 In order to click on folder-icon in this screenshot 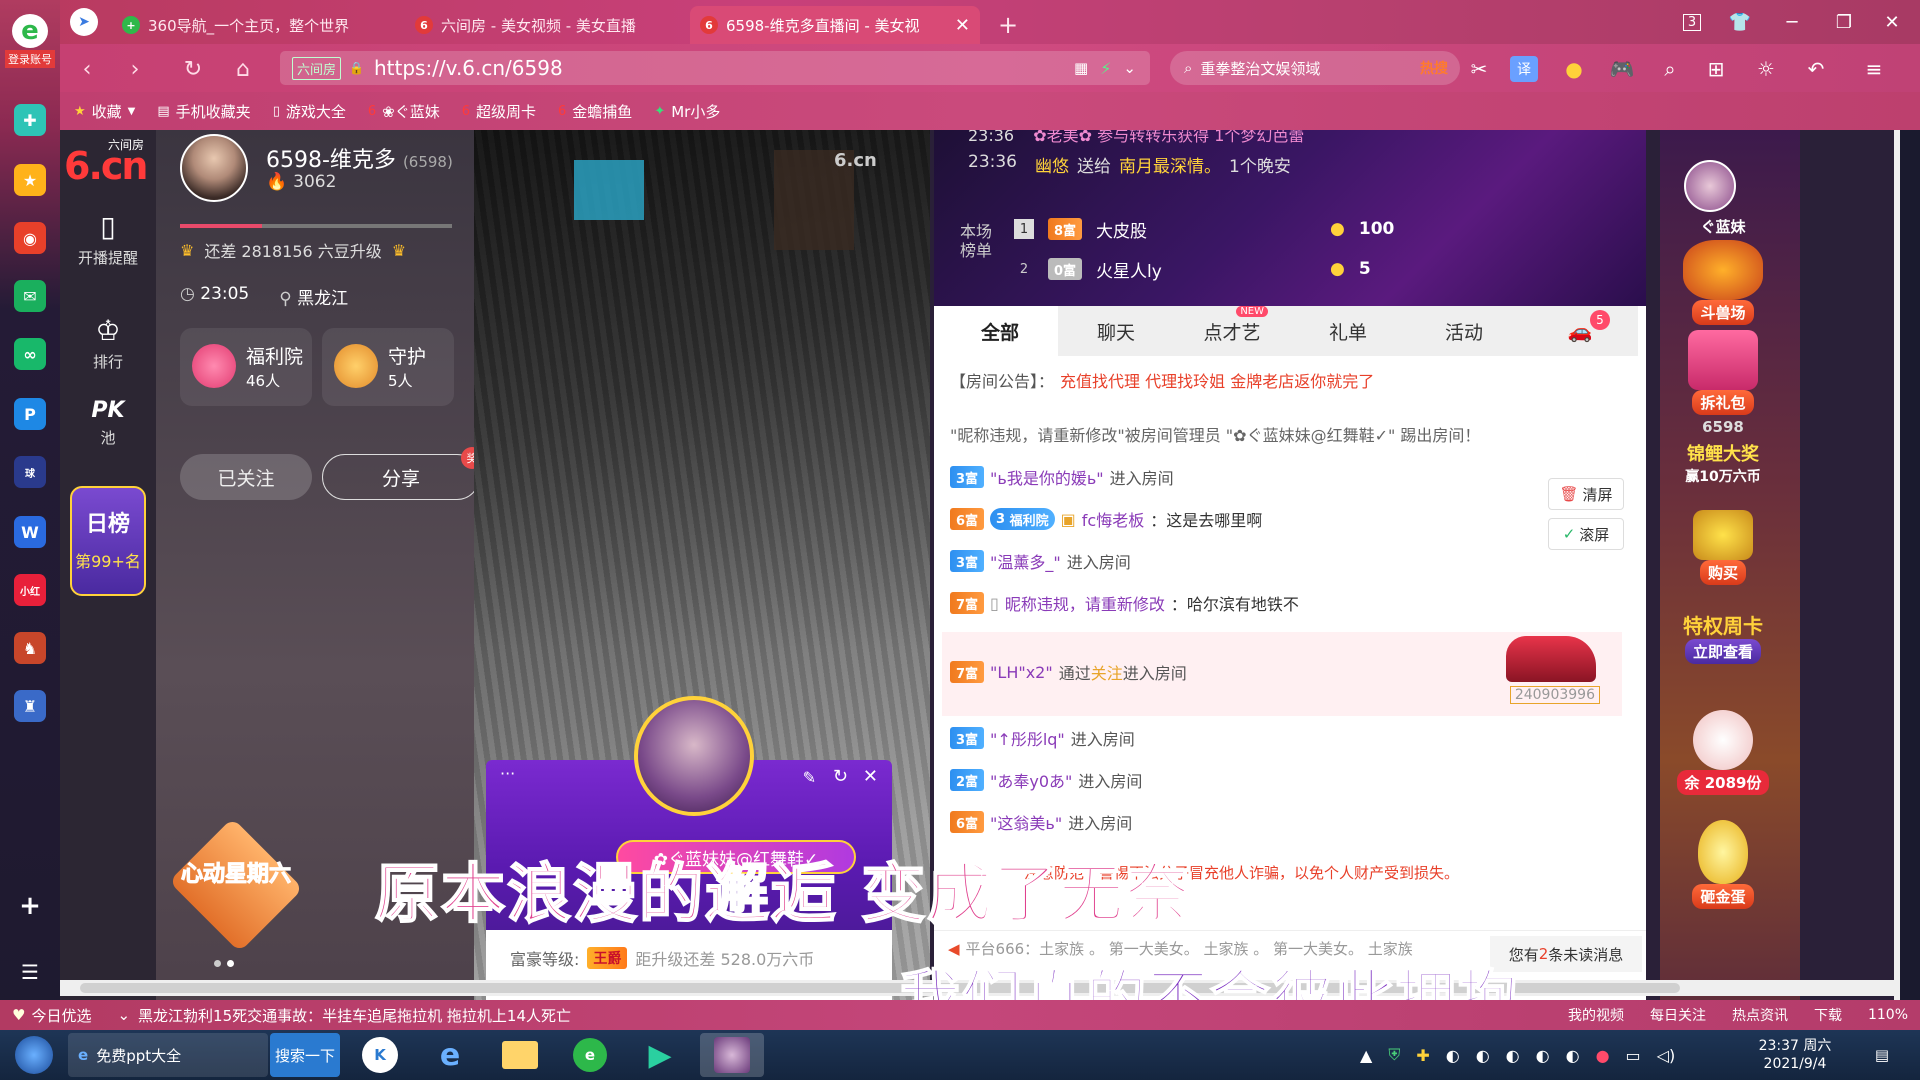, I will do `click(520, 1055)`.